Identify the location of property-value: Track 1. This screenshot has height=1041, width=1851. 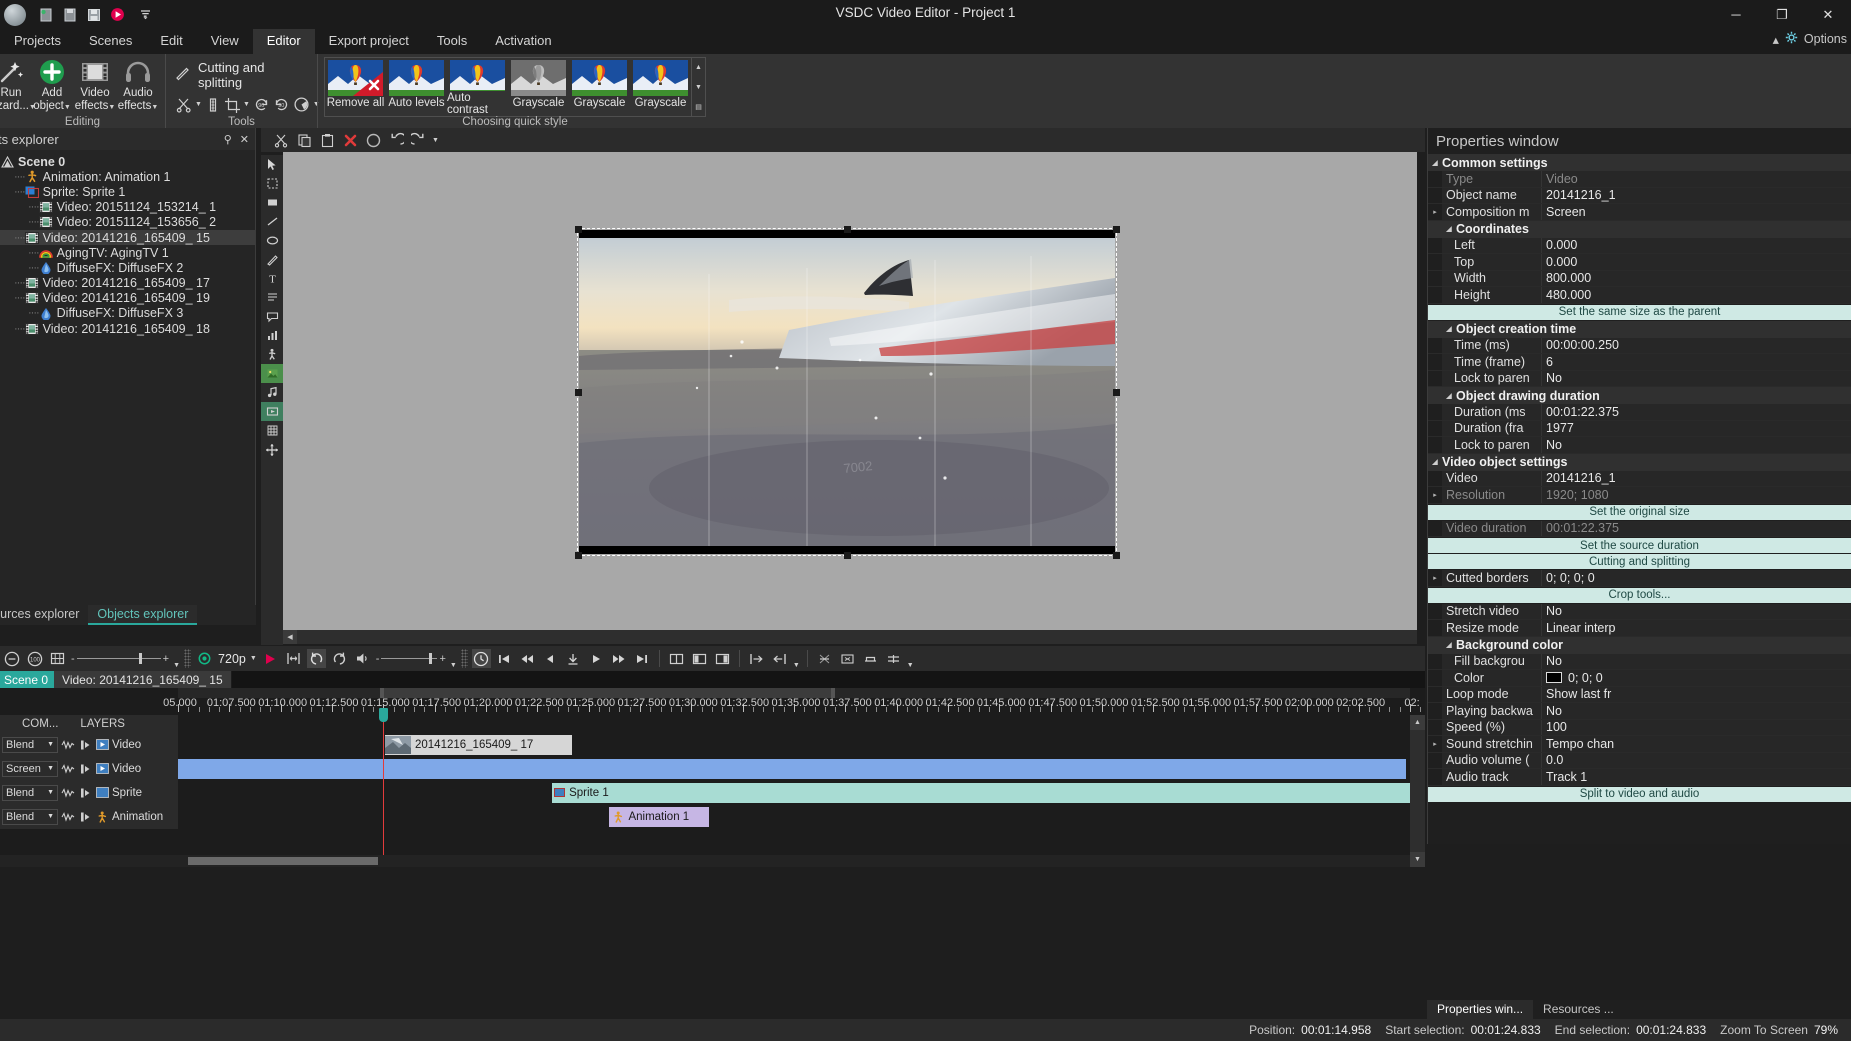
(1696, 777).